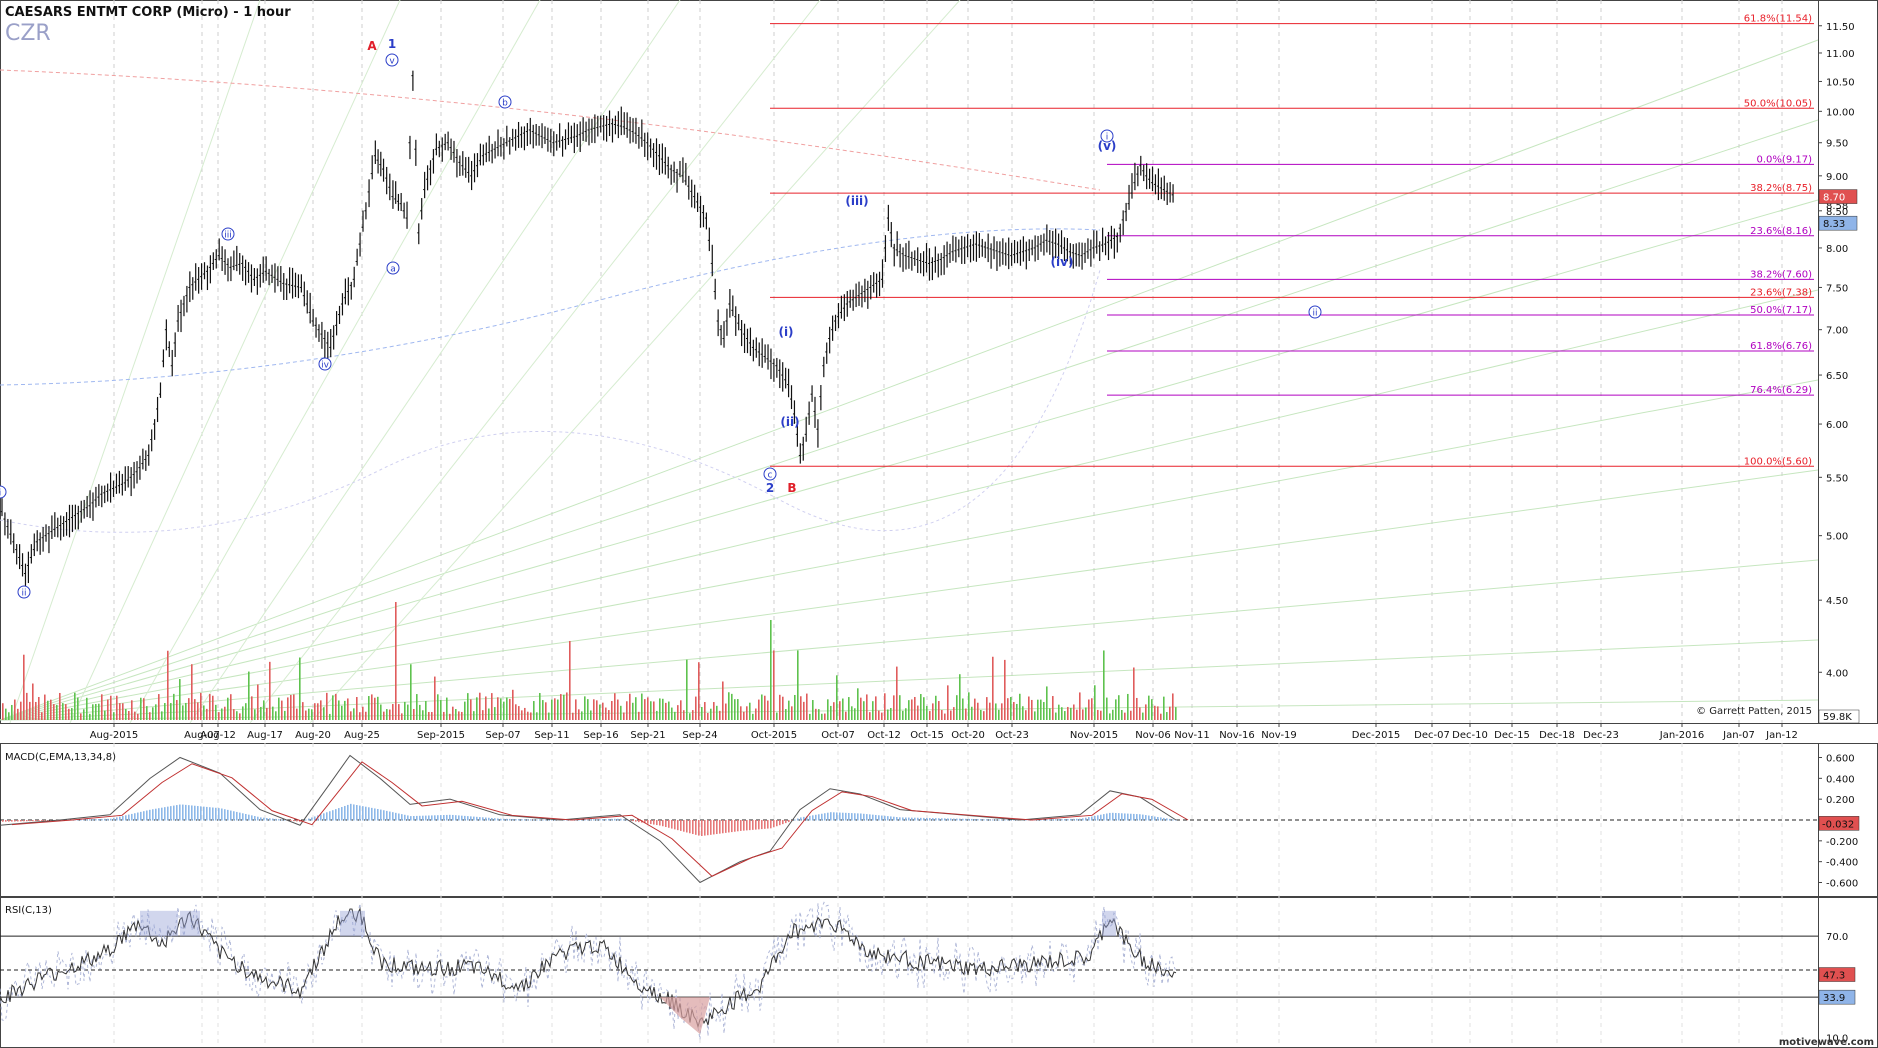 This screenshot has height=1048, width=1878. What do you see at coordinates (352, 923) in the screenshot?
I see `rsi-overbought-fill` at bounding box center [352, 923].